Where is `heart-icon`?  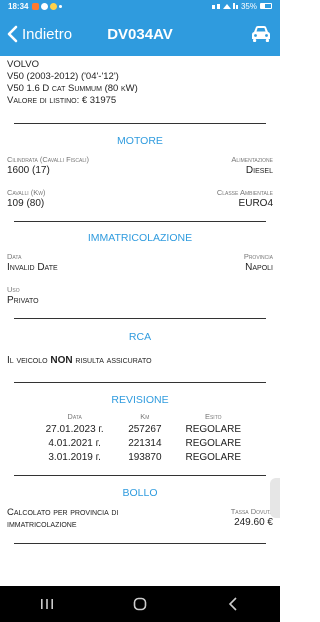 heart-icon is located at coordinates (54, 6).